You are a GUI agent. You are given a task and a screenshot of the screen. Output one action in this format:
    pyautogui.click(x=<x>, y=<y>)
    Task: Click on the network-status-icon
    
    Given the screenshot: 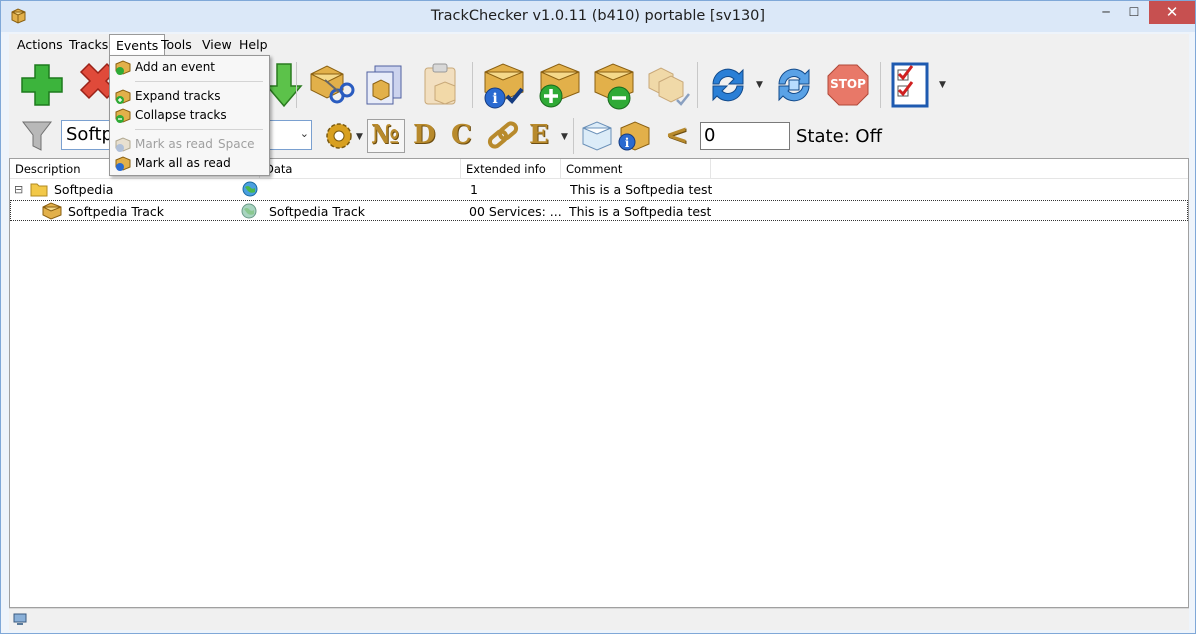 What is the action you would take?
    pyautogui.click(x=21, y=619)
    